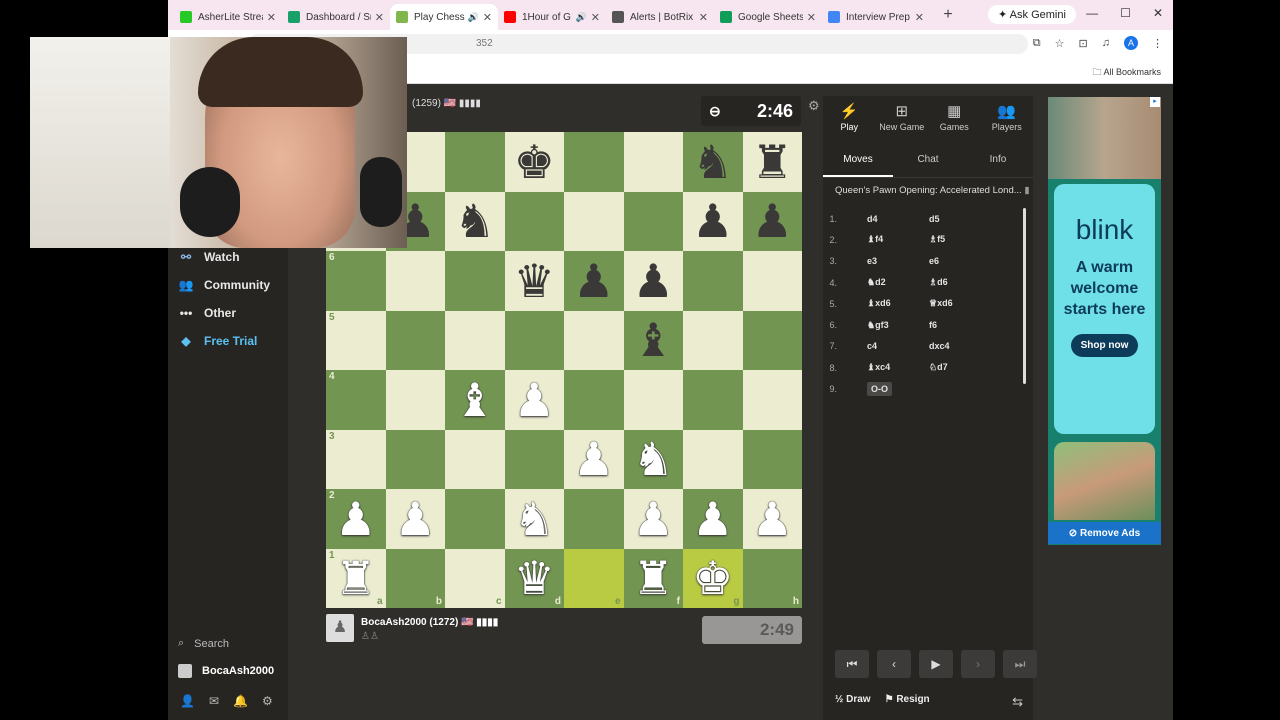 The width and height of the screenshot is (1280, 720). What do you see at coordinates (894, 303) in the screenshot?
I see `white-move: ♝xd6` at bounding box center [894, 303].